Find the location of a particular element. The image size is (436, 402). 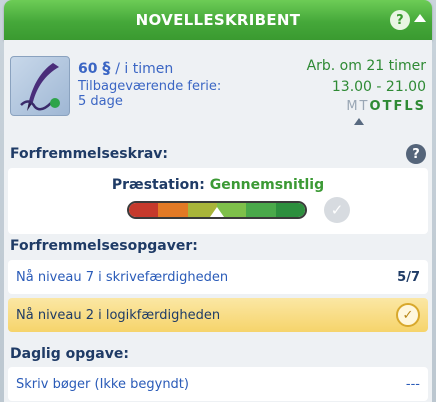

day-5: L is located at coordinates (409, 106).